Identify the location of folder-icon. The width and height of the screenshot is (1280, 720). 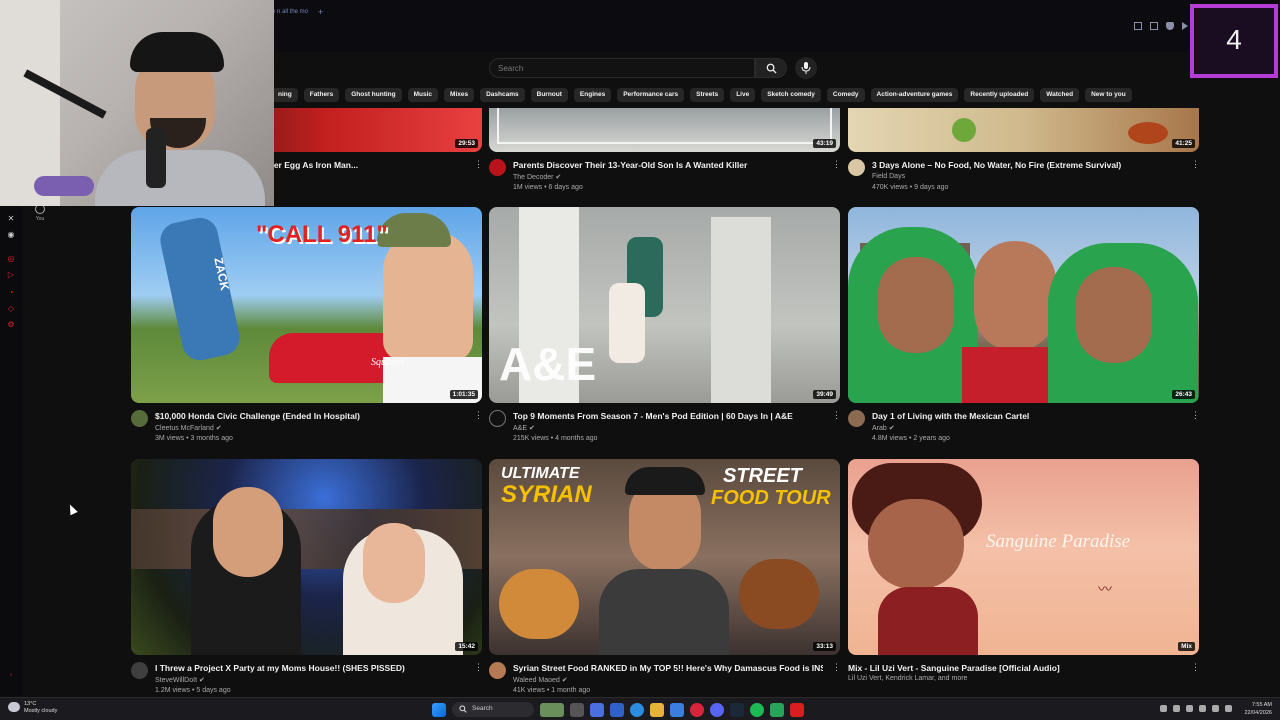
(657, 709).